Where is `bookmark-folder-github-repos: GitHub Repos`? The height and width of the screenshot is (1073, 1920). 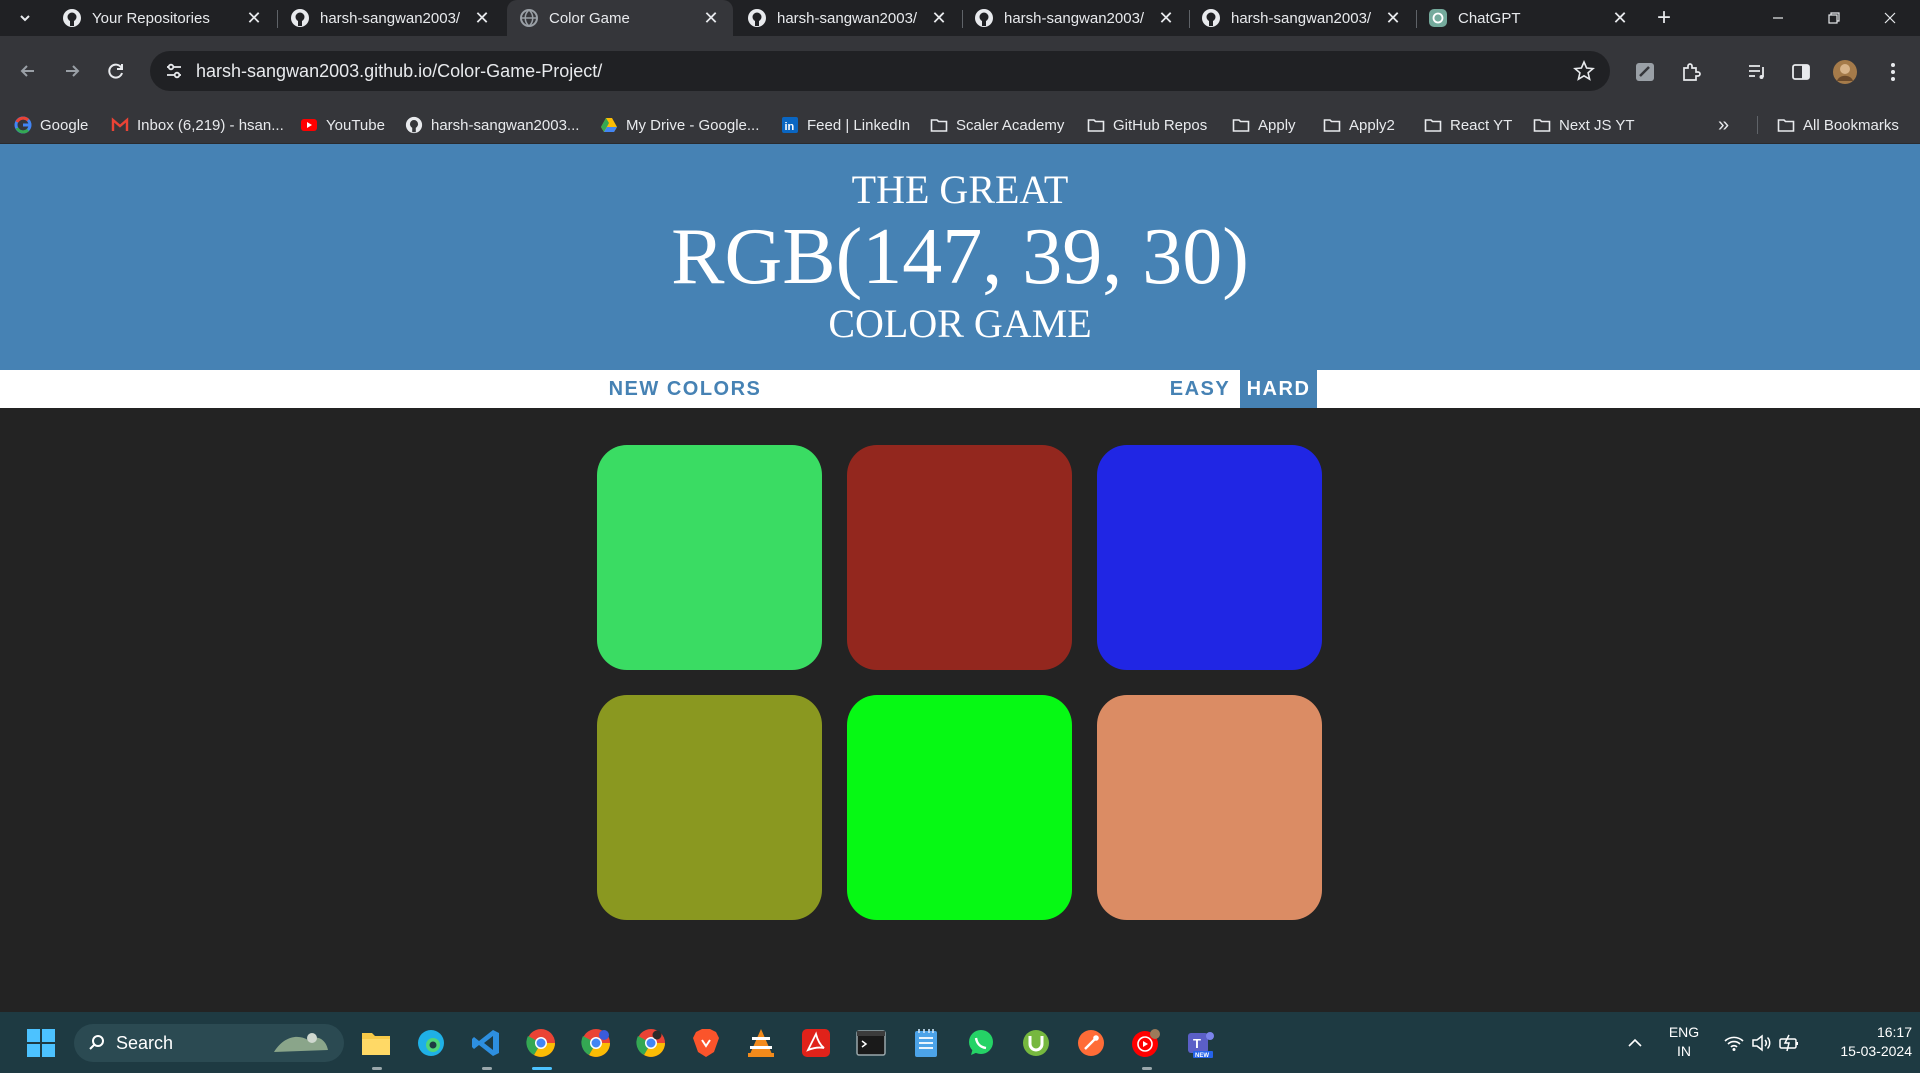
bookmark-folder-github-repos: GitHub Repos is located at coordinates (1147, 125).